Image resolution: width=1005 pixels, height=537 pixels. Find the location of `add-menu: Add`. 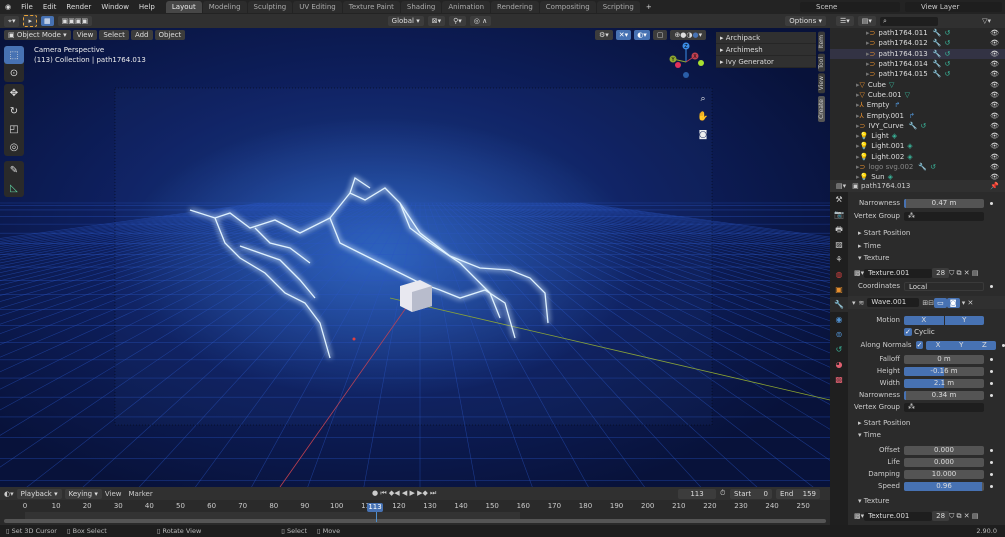

add-menu: Add is located at coordinates (141, 35).